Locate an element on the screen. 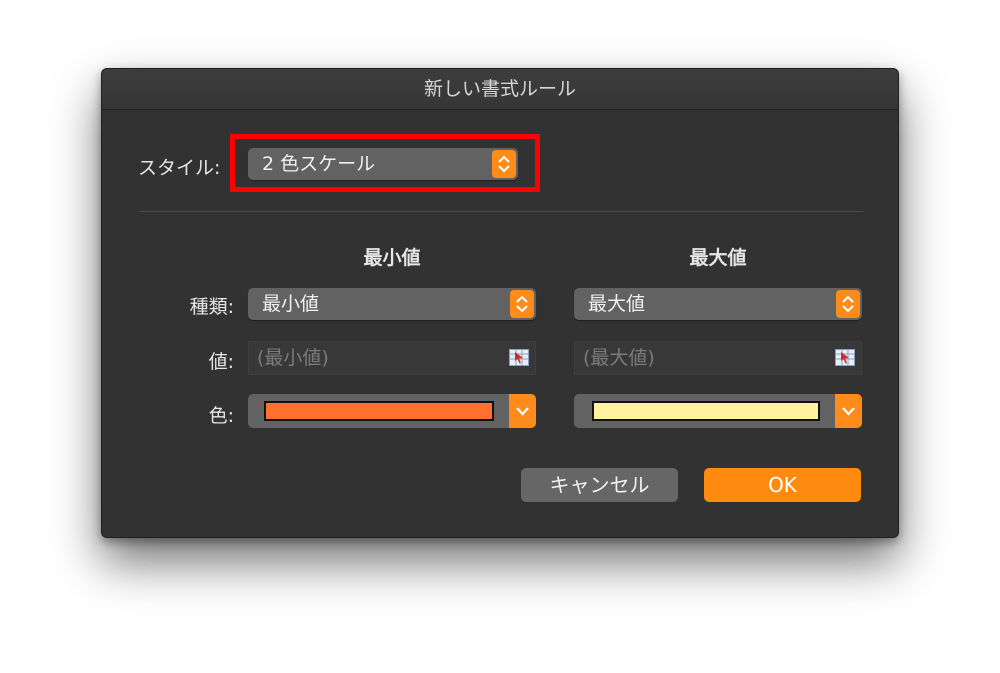  min-column-header: 最小値 is located at coordinates (392, 258).